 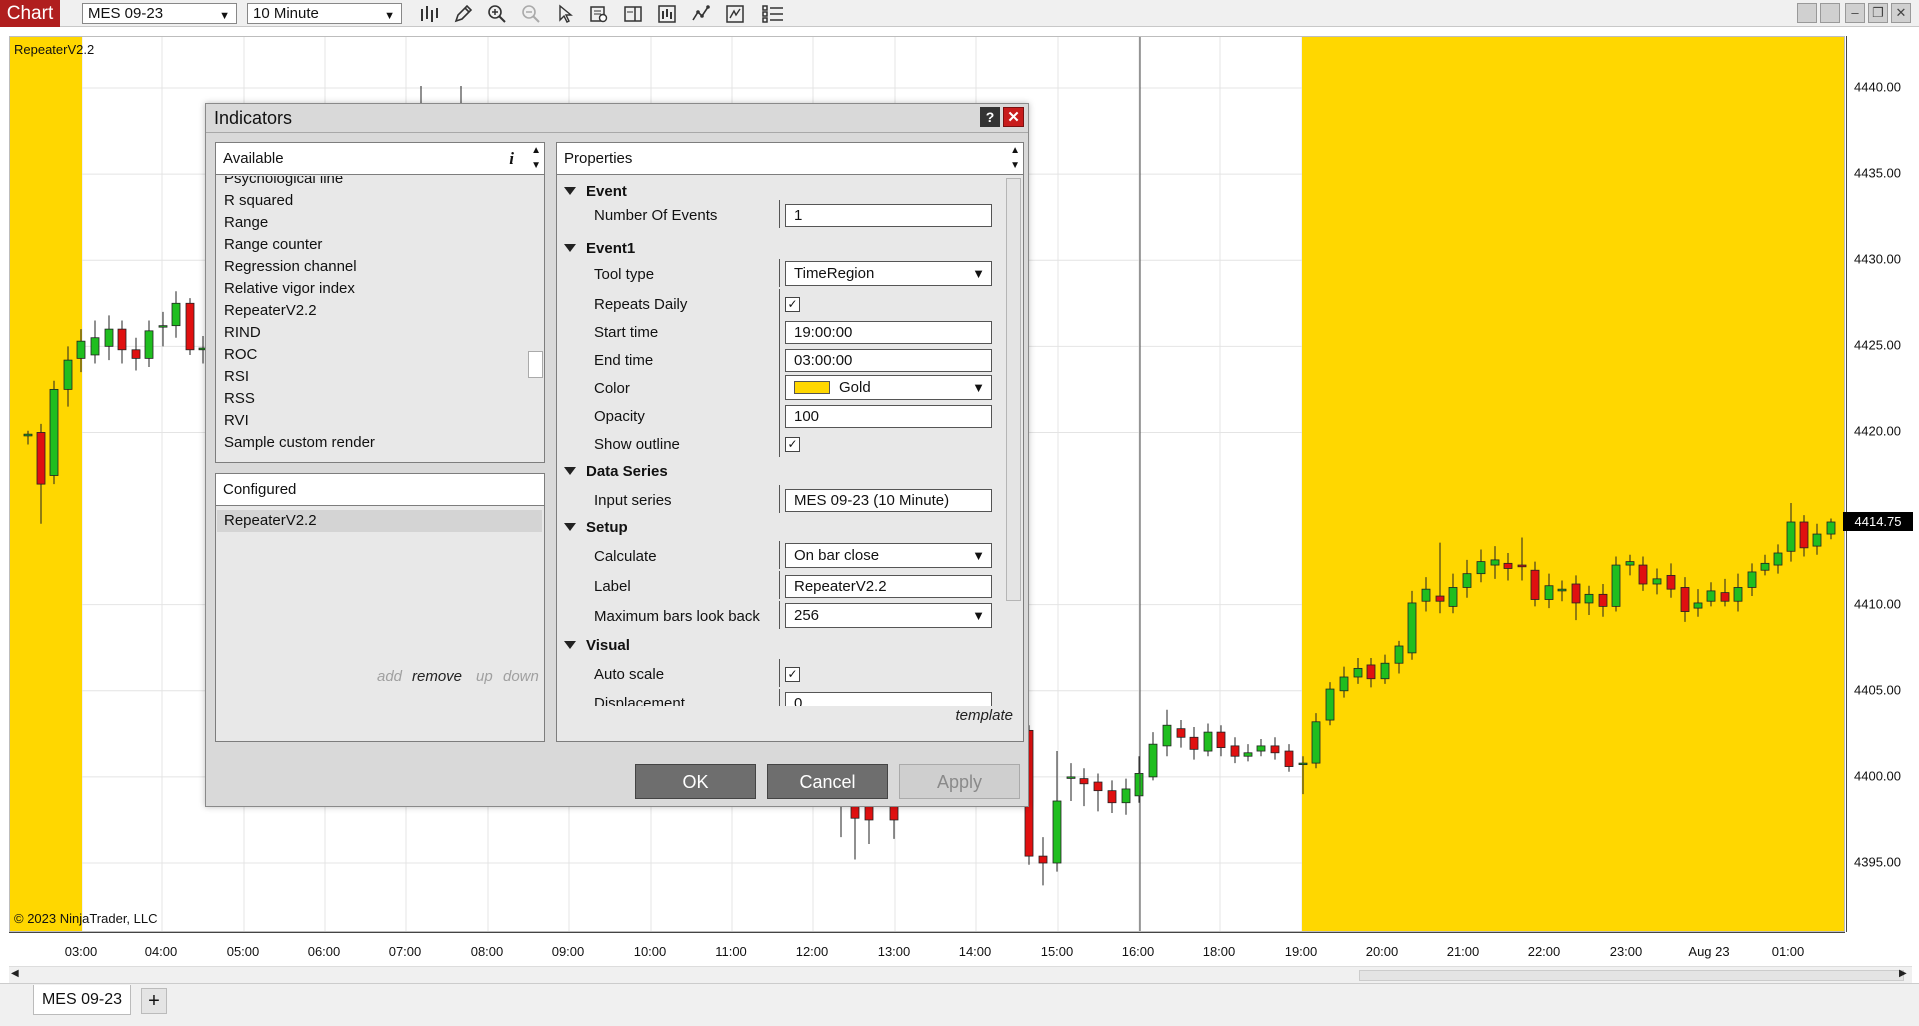 I want to click on close-window-icon: ✕, so click(x=1901, y=13).